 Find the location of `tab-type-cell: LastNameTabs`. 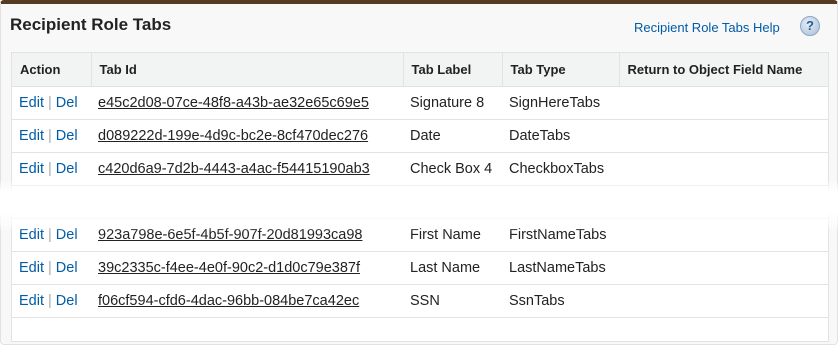

tab-type-cell: LastNameTabs is located at coordinates (560, 268).